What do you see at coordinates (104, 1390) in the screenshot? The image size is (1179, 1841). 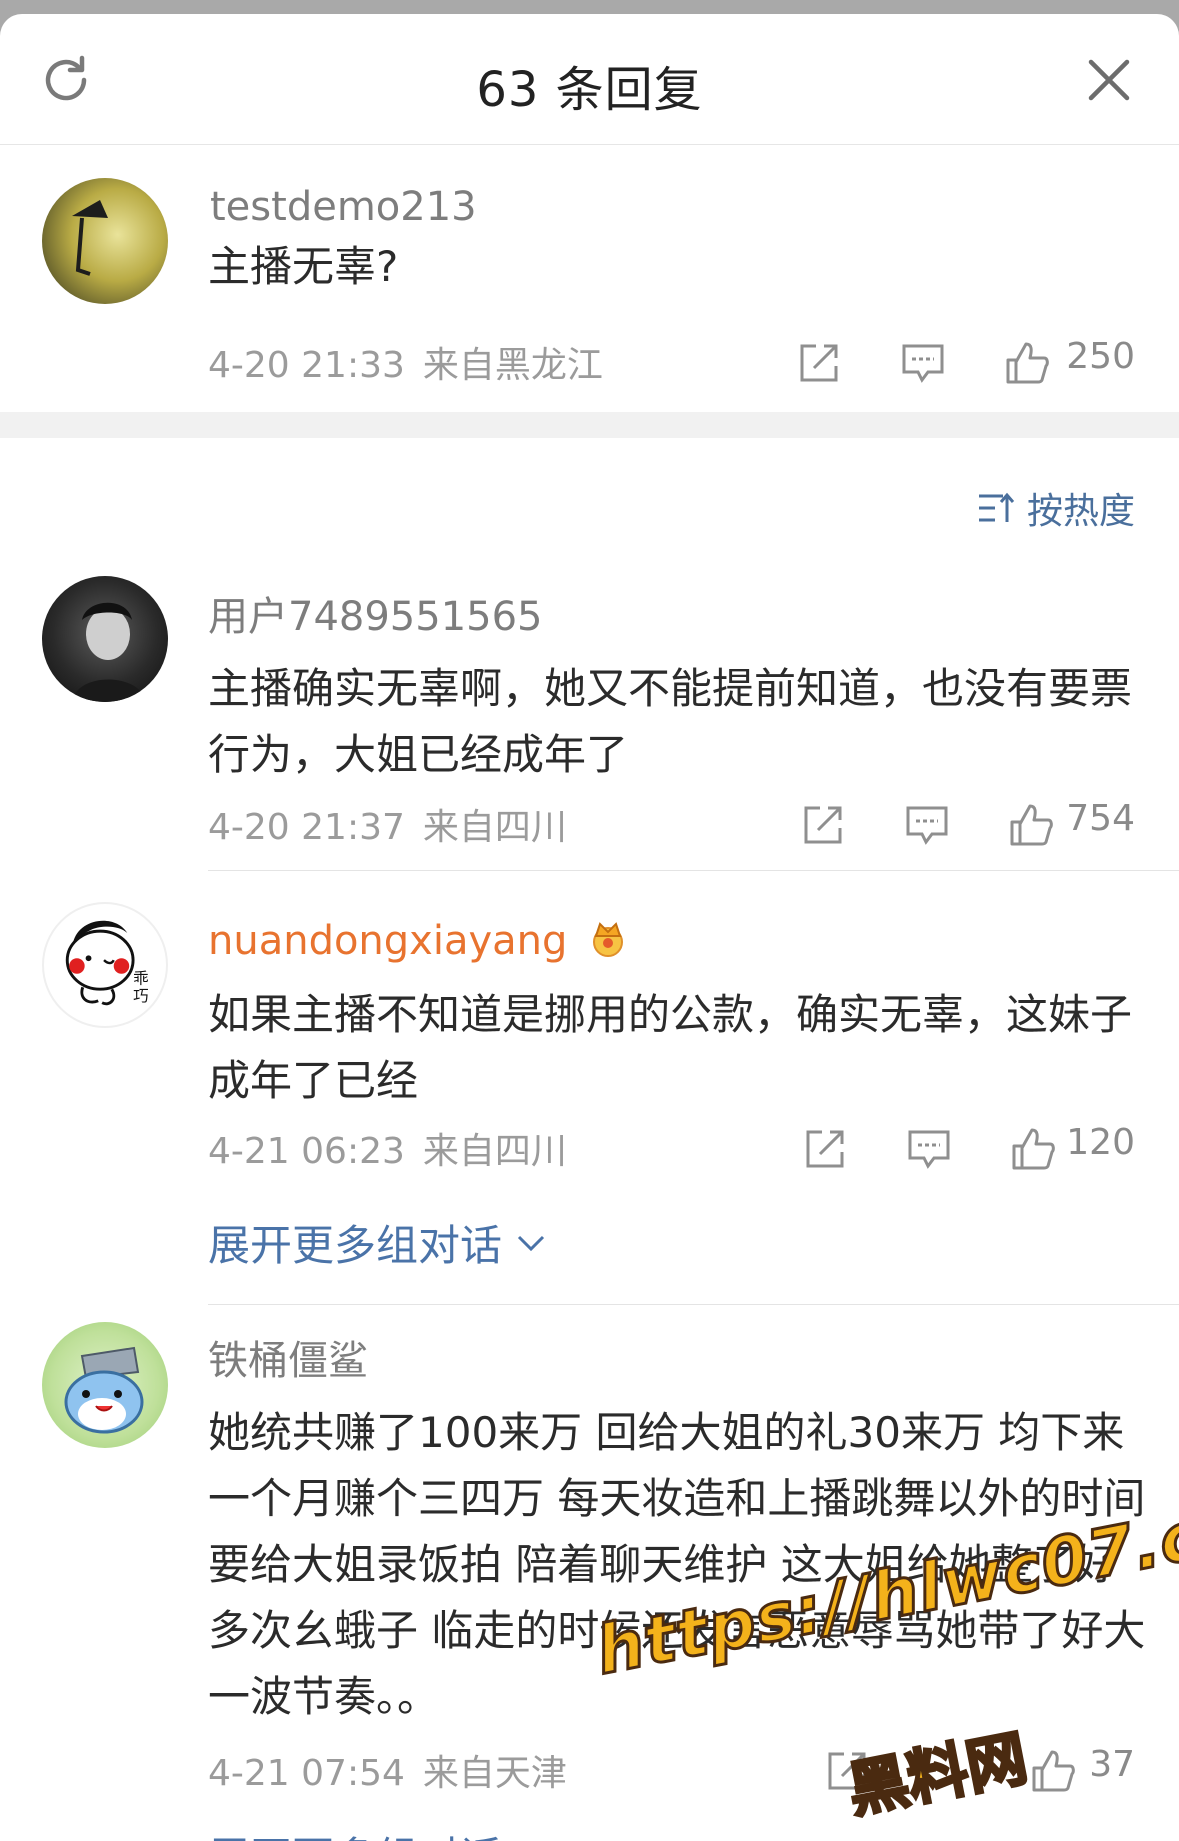 I see `shark-avatar-image` at bounding box center [104, 1390].